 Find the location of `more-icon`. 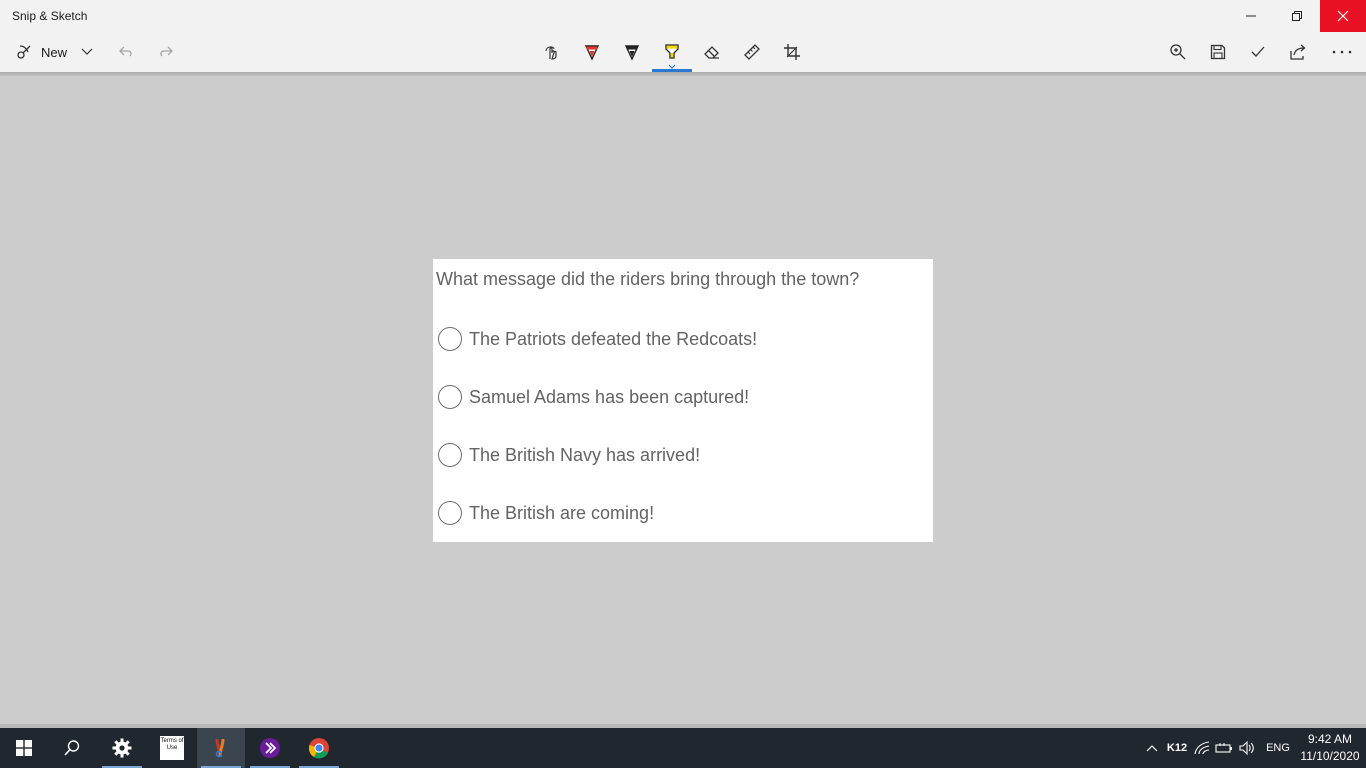

more-icon is located at coordinates (1342, 52).